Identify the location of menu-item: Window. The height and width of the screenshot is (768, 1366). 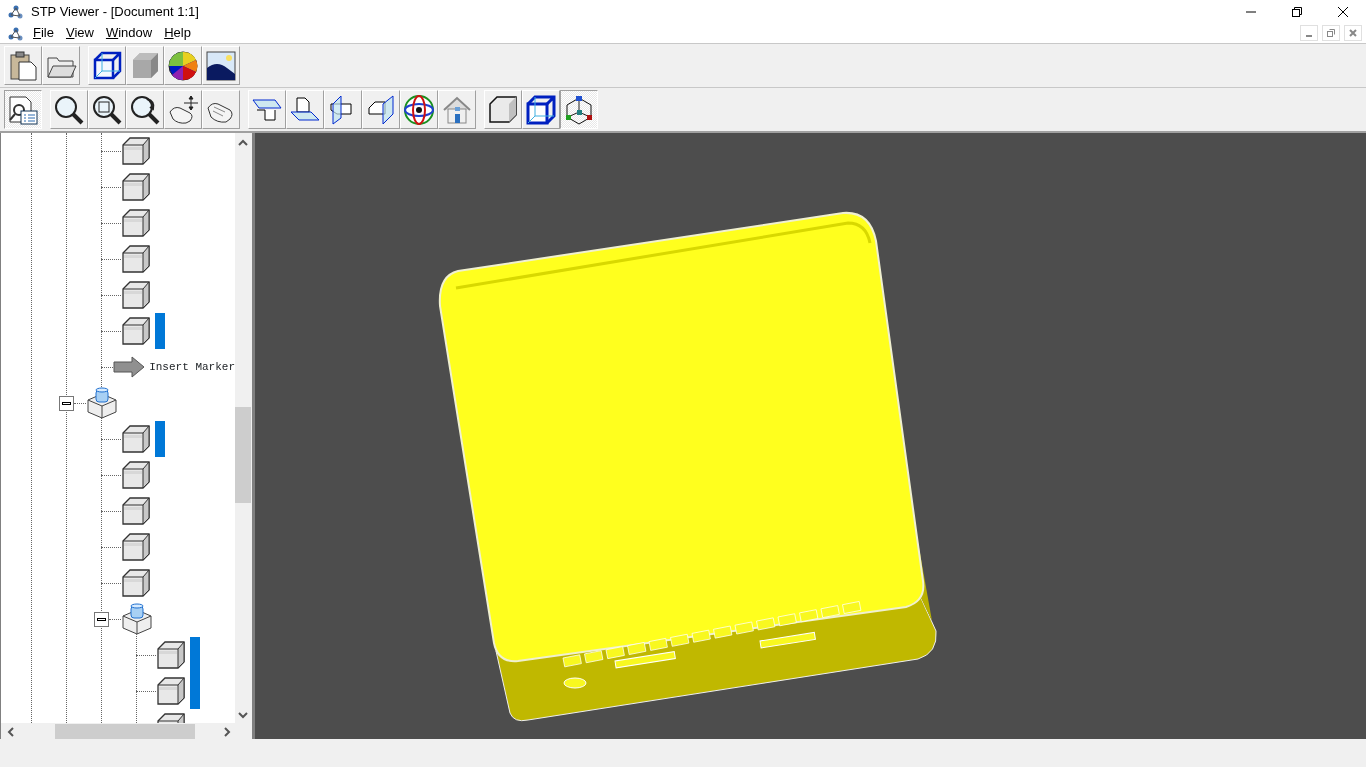
(129, 33).